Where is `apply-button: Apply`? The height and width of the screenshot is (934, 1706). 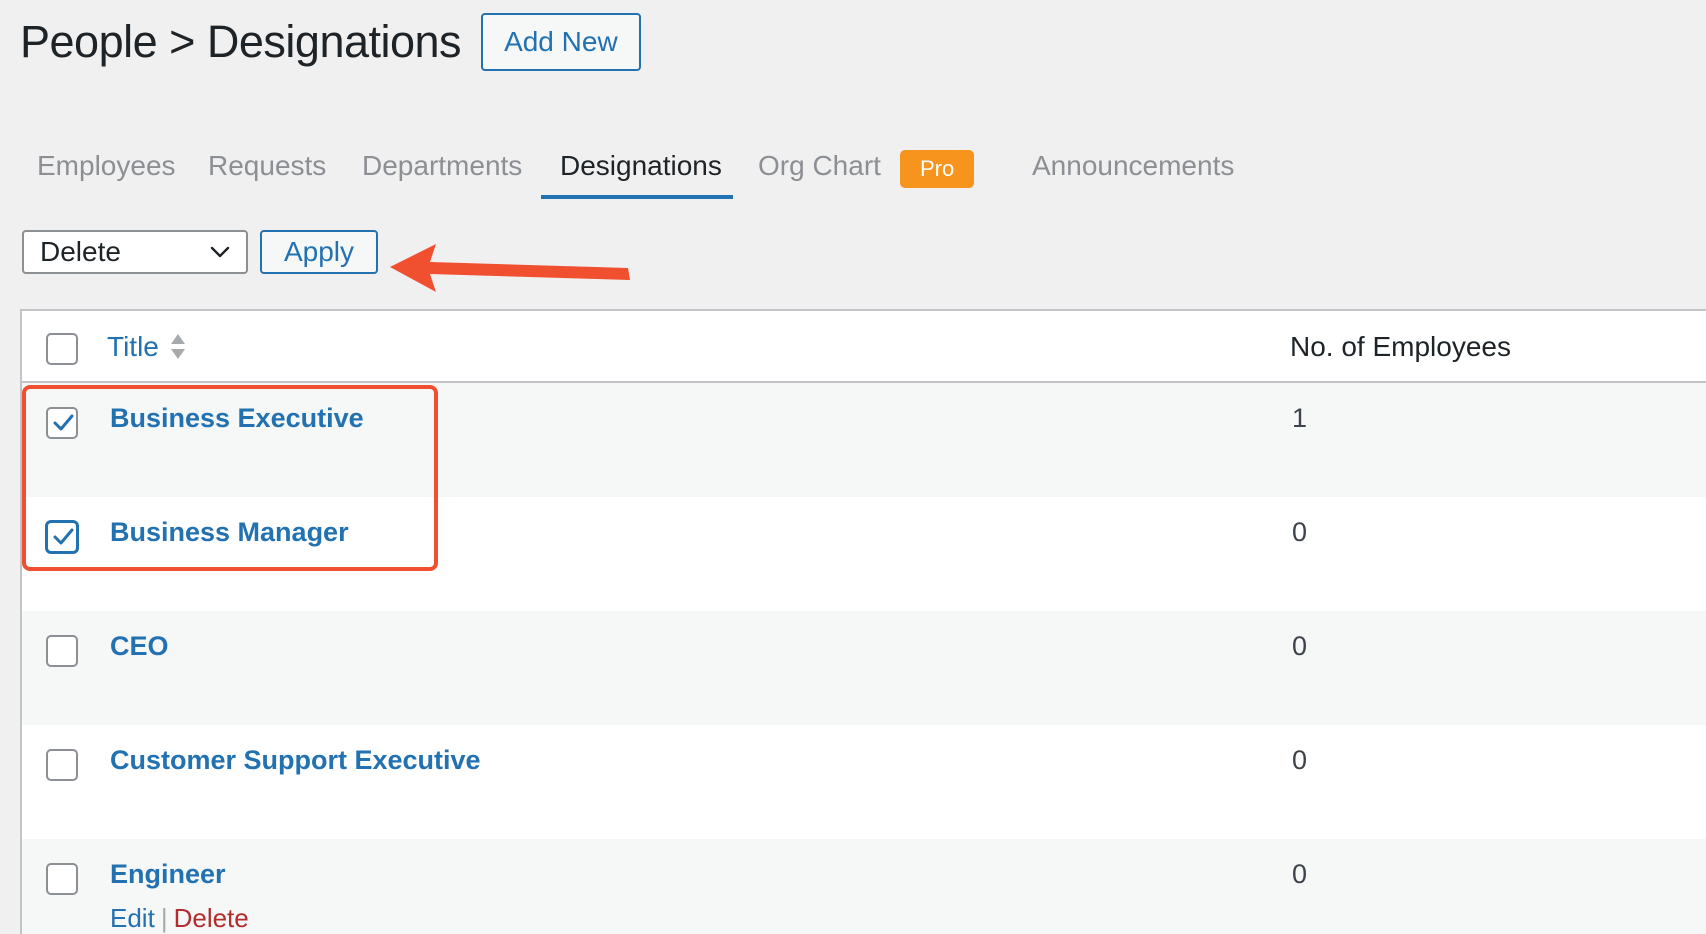 apply-button: Apply is located at coordinates (319, 252).